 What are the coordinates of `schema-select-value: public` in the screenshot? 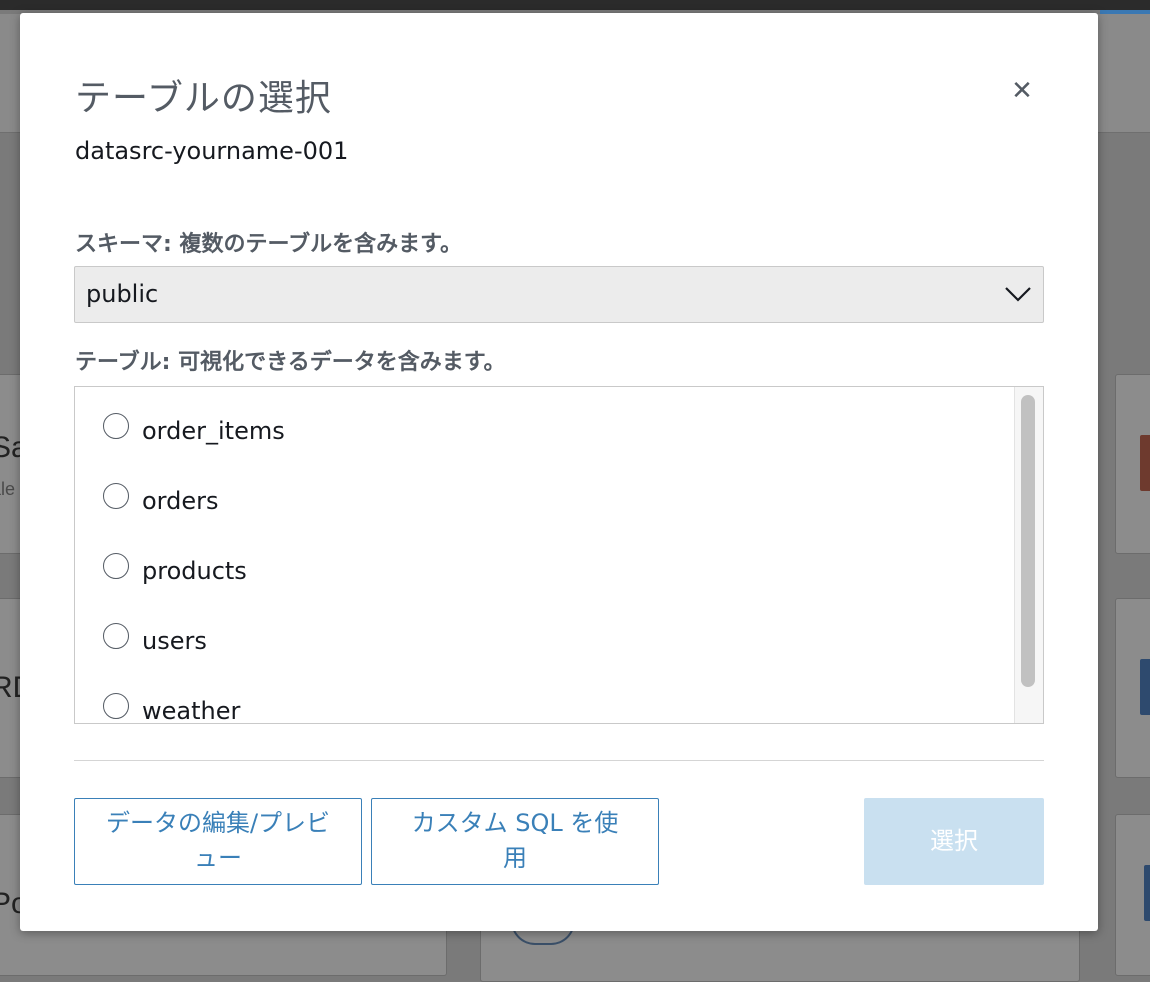 It's located at (122, 294).